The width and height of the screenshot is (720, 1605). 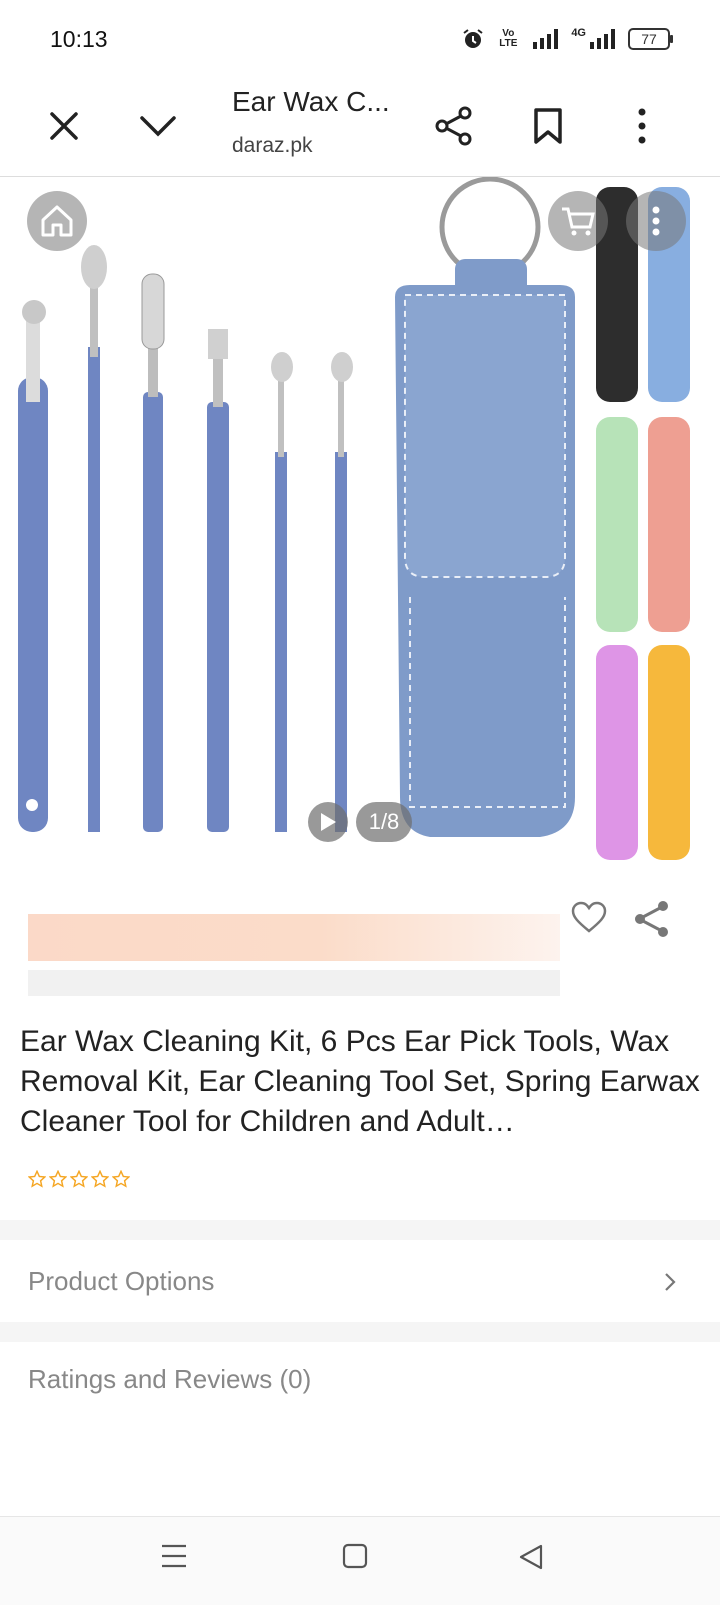 I want to click on heart-icon, so click(x=589, y=917).